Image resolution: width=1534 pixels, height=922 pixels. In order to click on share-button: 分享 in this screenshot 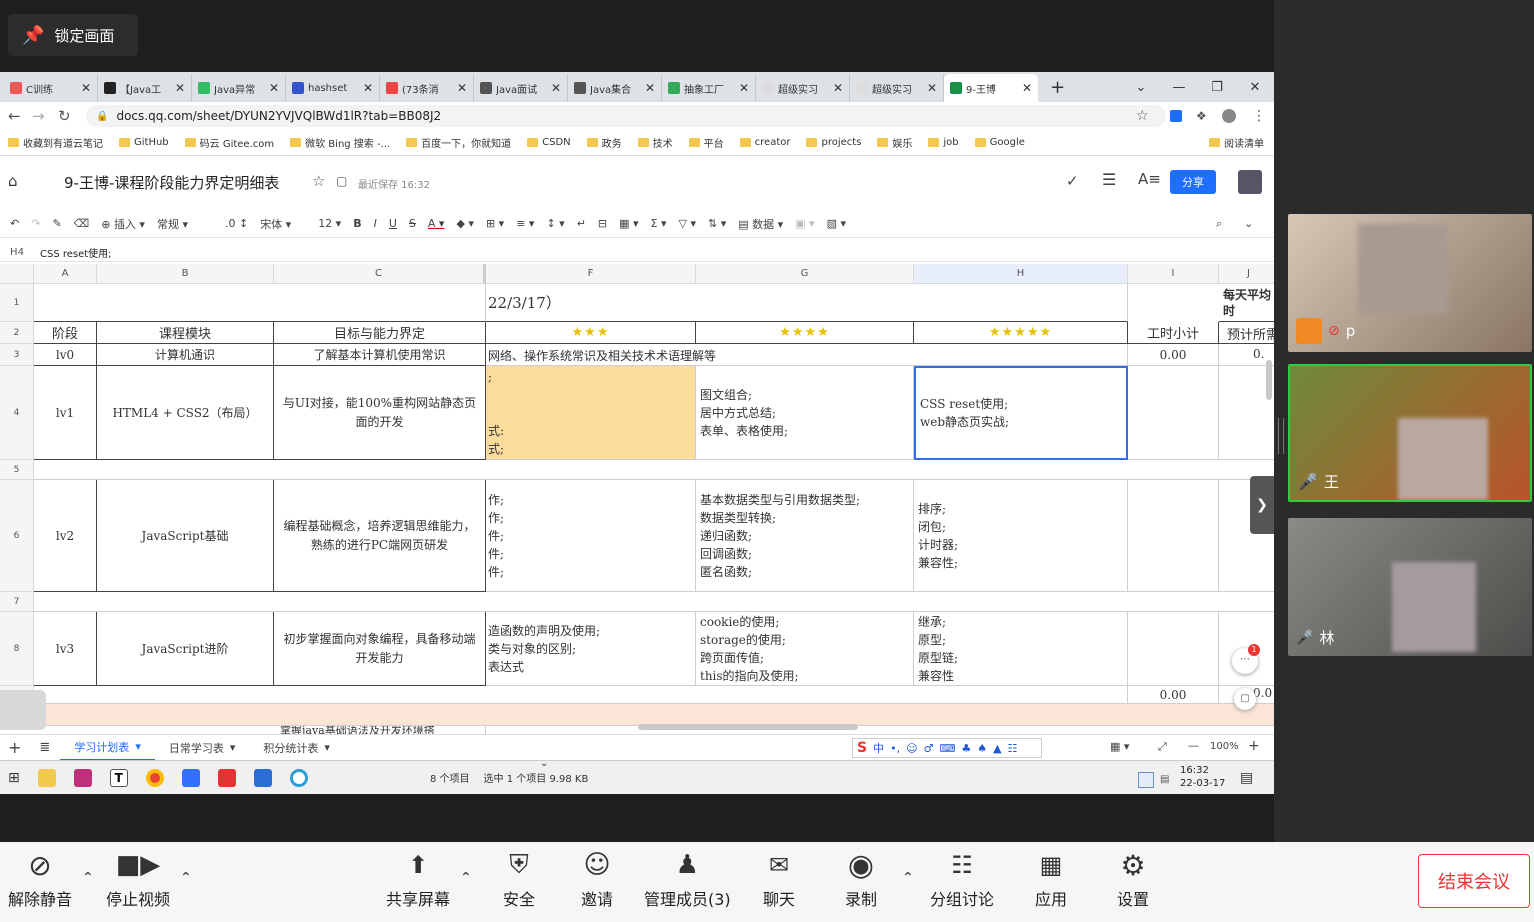, I will do `click(1193, 182)`.